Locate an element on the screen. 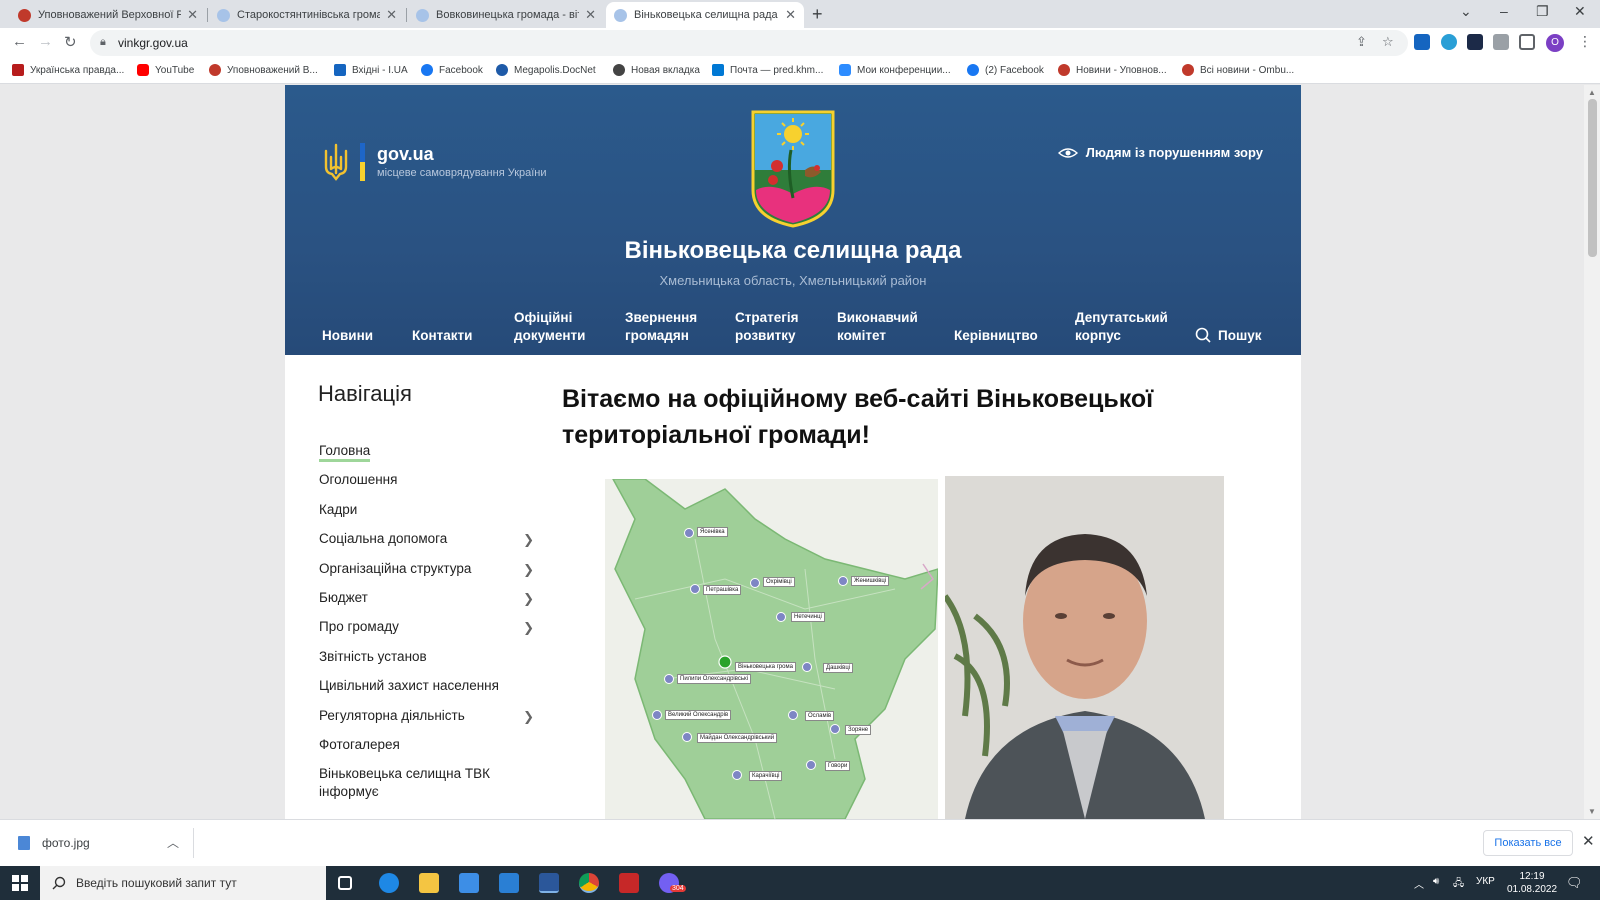 This screenshot has height=900, width=1600. coat-of-arms-logo is located at coordinates (793, 169).